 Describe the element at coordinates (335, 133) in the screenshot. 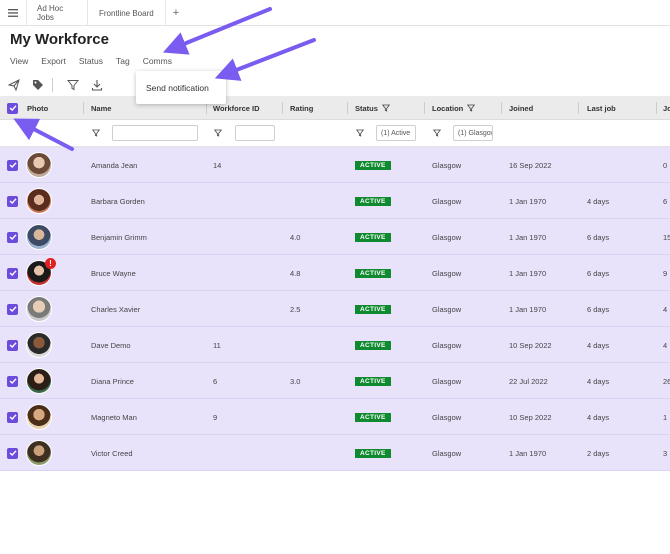

I see `filter-row: (1) Active (1) Glasgow` at that location.